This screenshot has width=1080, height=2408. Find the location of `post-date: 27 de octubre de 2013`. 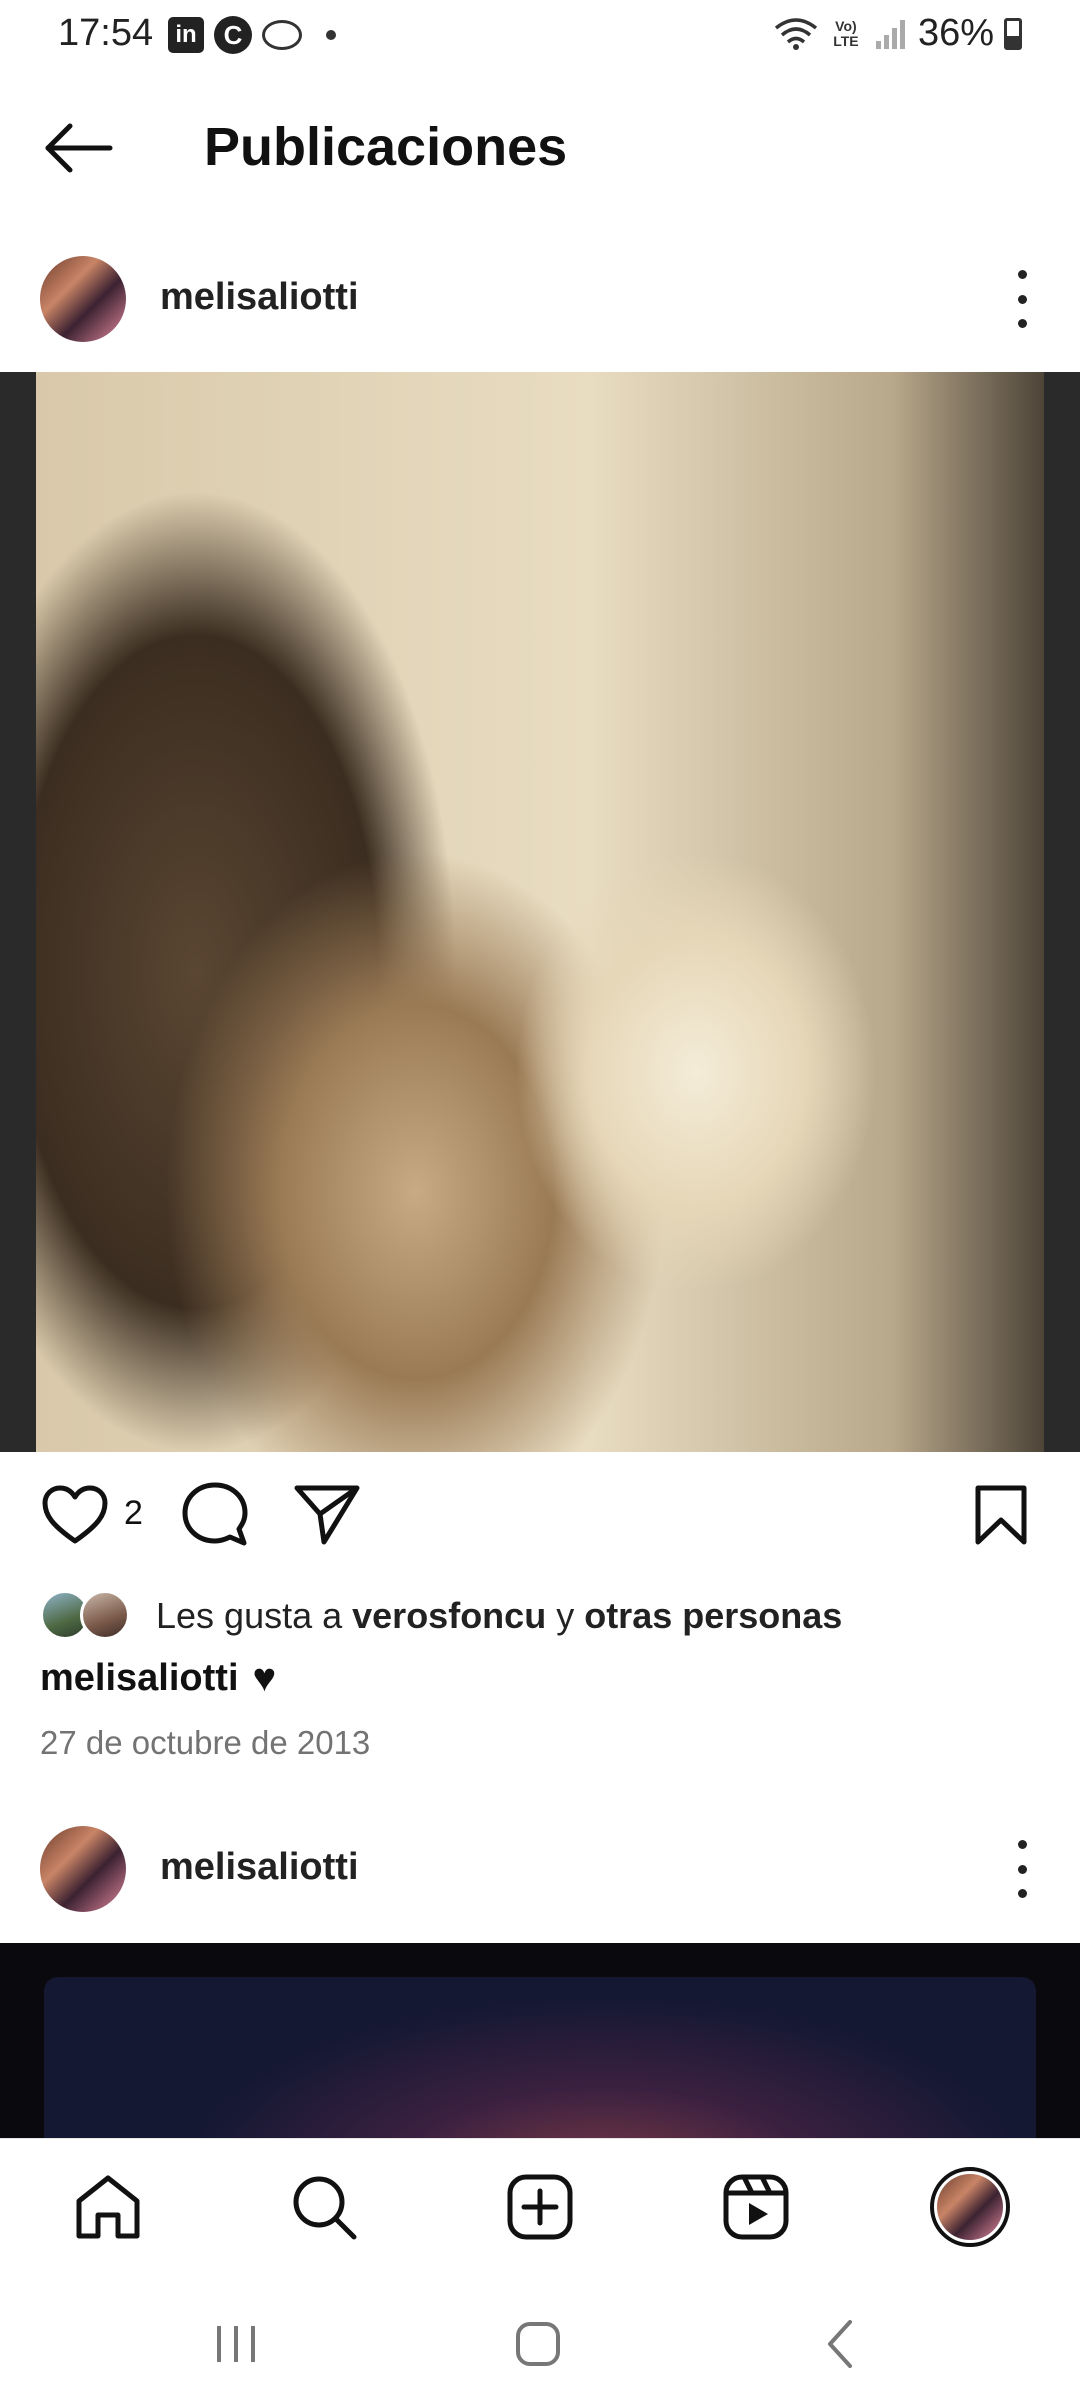

post-date: 27 de octubre de 2013 is located at coordinates (205, 1742).